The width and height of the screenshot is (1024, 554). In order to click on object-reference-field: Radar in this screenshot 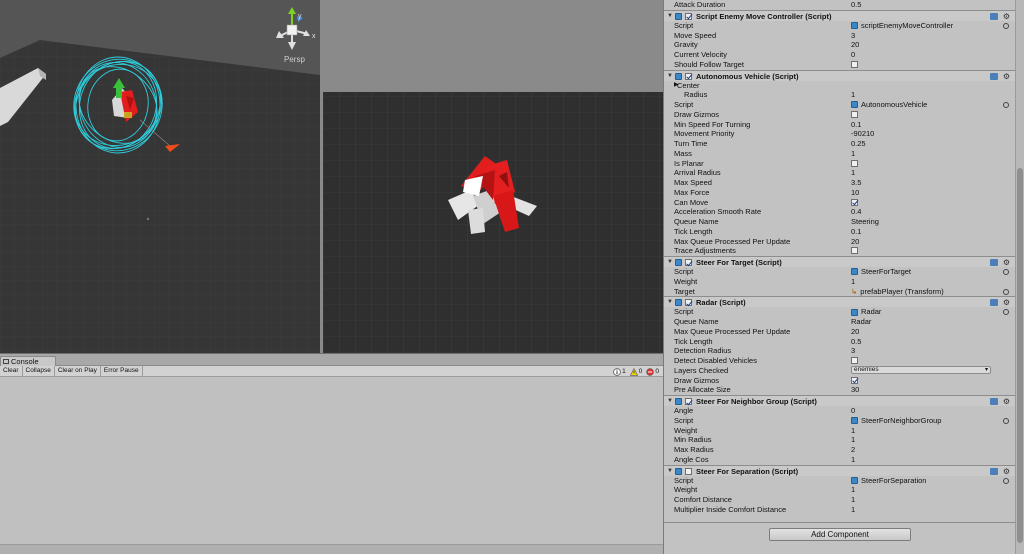, I will do `click(866, 312)`.